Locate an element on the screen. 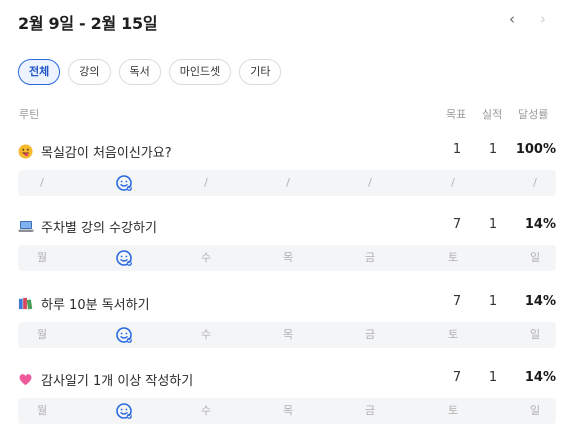 This screenshot has height=445, width=569. column-routine-header: 루틴 is located at coordinates (29, 114).